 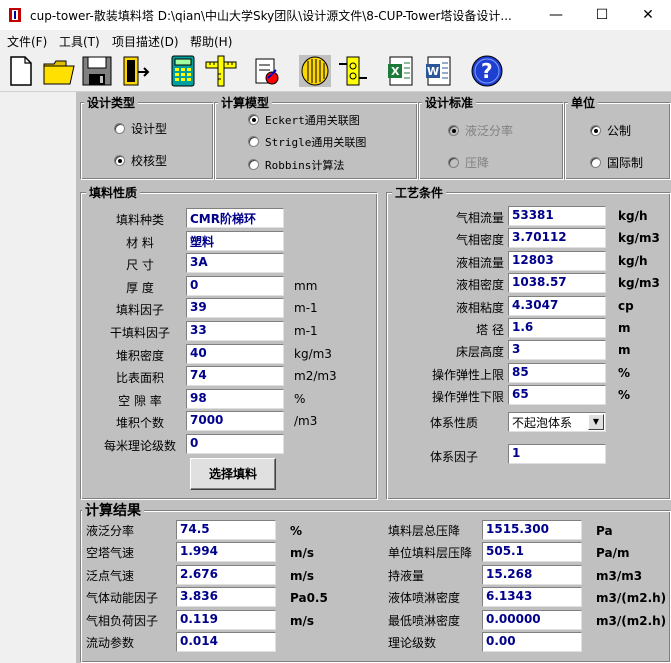 What do you see at coordinates (532, 574) in the screenshot?
I see `result-field: 15.268` at bounding box center [532, 574].